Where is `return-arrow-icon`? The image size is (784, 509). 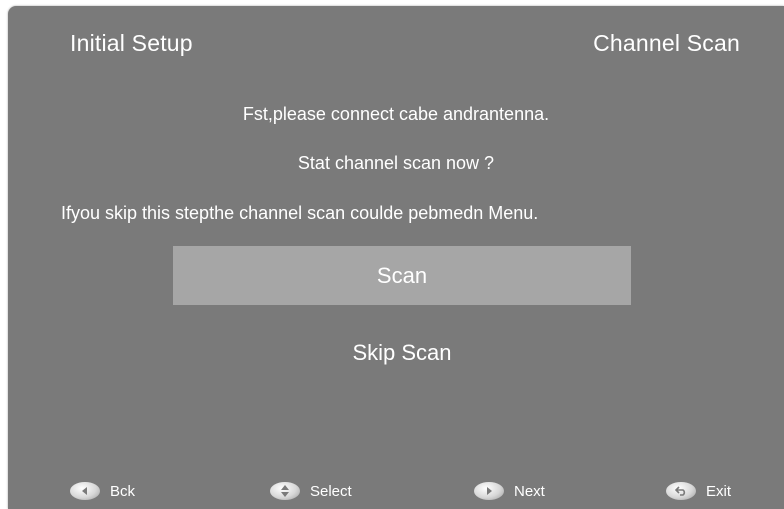
return-arrow-icon is located at coordinates (681, 491).